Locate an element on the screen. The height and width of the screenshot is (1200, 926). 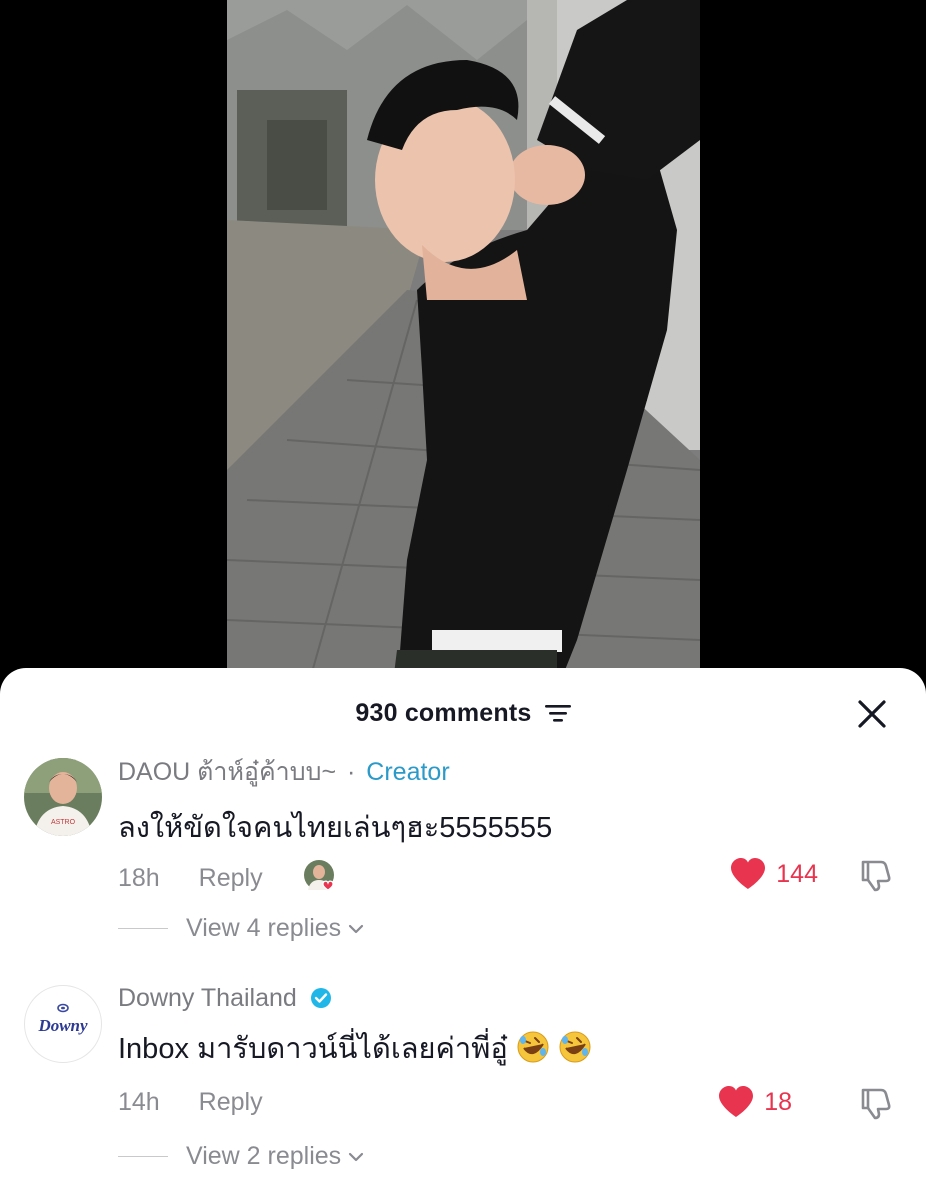
avatar-image: ASTRO is located at coordinates (63, 797).